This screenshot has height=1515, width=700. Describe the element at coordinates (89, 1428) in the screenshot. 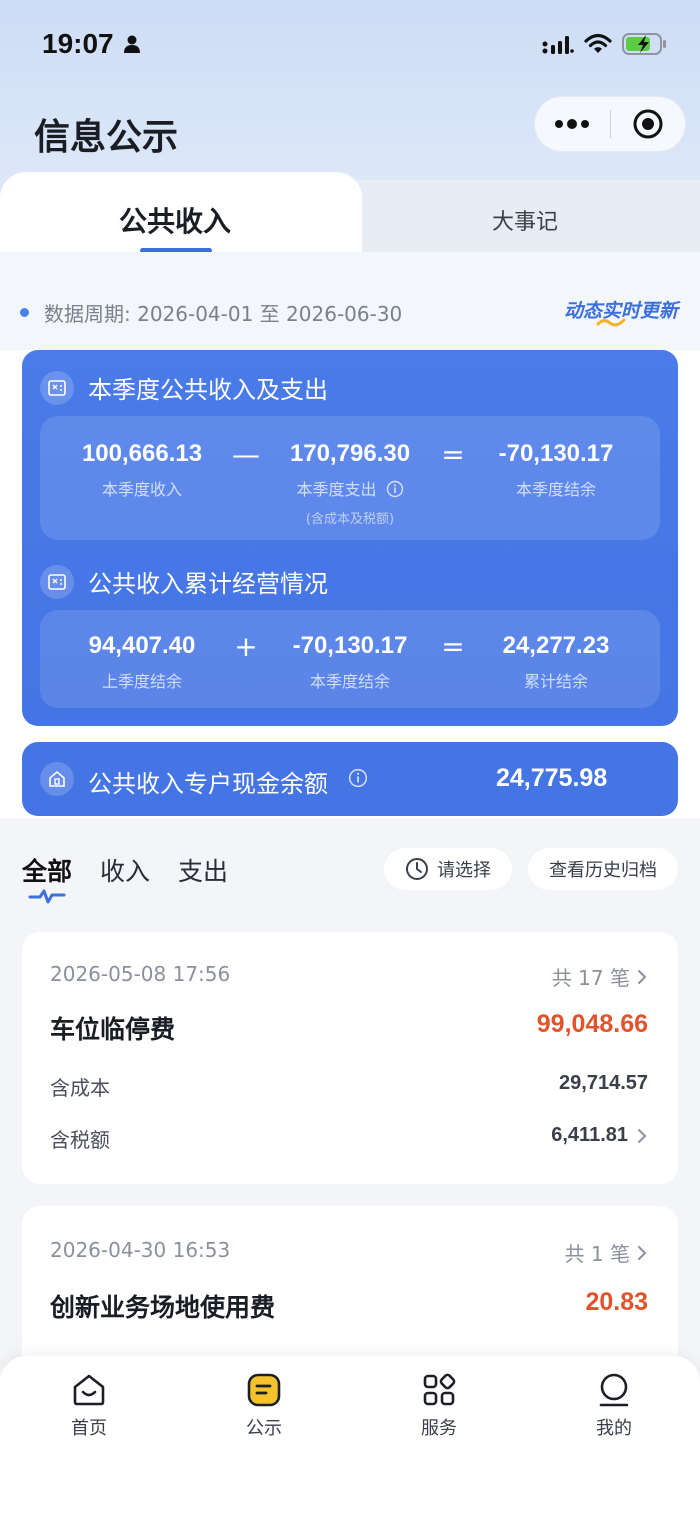

I see `nav-home-label: 首页` at that location.